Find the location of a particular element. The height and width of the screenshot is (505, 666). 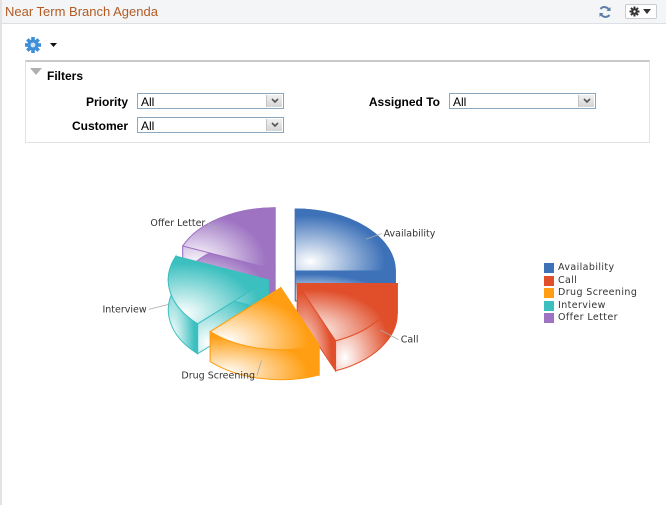

assigned-to-select: All is located at coordinates (522, 101).